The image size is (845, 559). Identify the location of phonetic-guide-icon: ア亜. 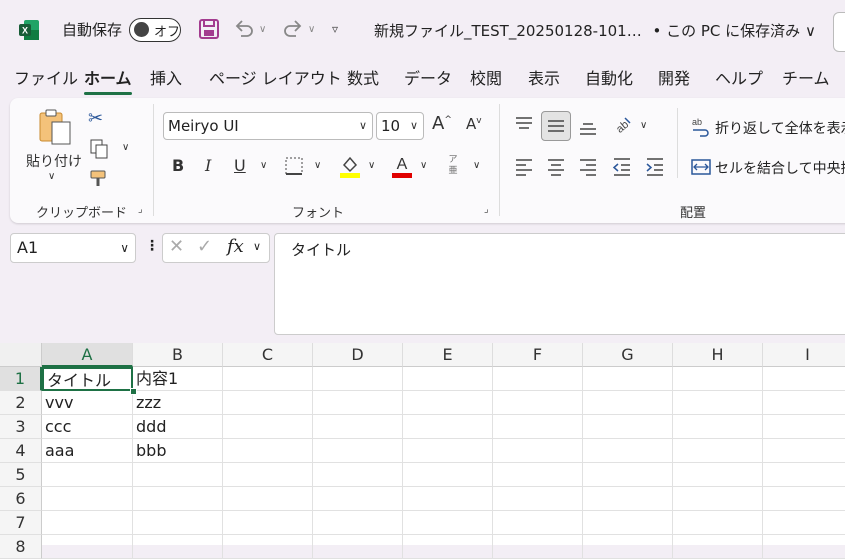
(453, 166).